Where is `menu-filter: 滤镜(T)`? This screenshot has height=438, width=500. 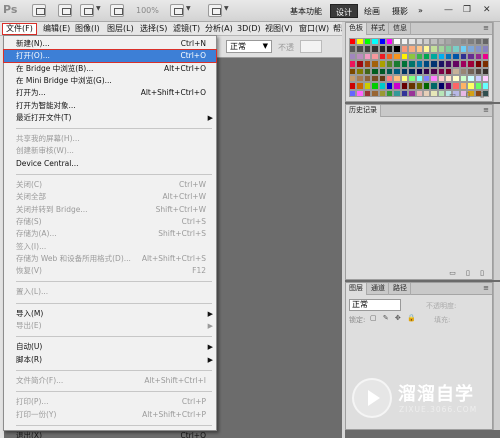 menu-filter: 滤镜(T) is located at coordinates (186, 29).